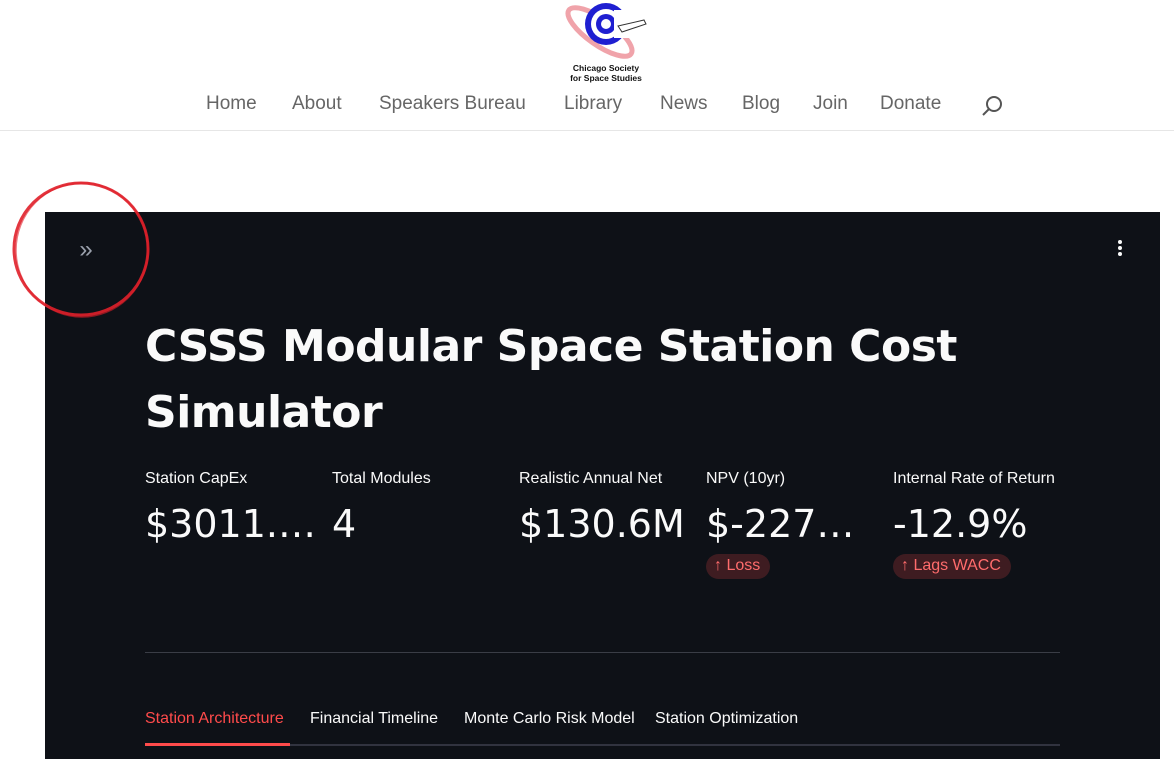  I want to click on metric-label: Internal Rate of Return, so click(974, 478).